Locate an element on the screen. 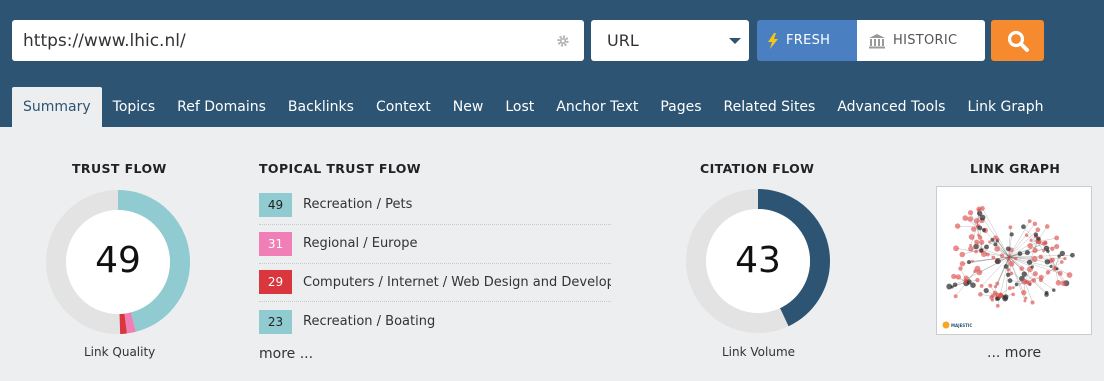  majestic-logo-icon is located at coordinates (946, 325).